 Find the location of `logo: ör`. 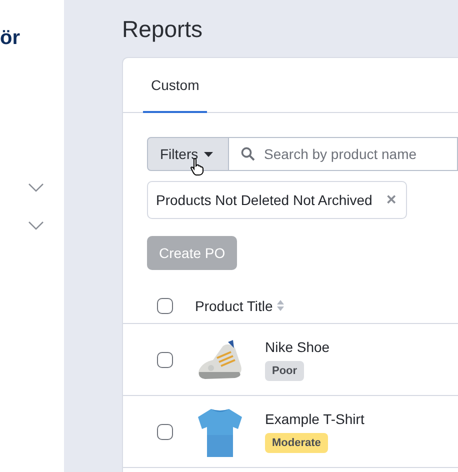

logo: ör is located at coordinates (10, 38).